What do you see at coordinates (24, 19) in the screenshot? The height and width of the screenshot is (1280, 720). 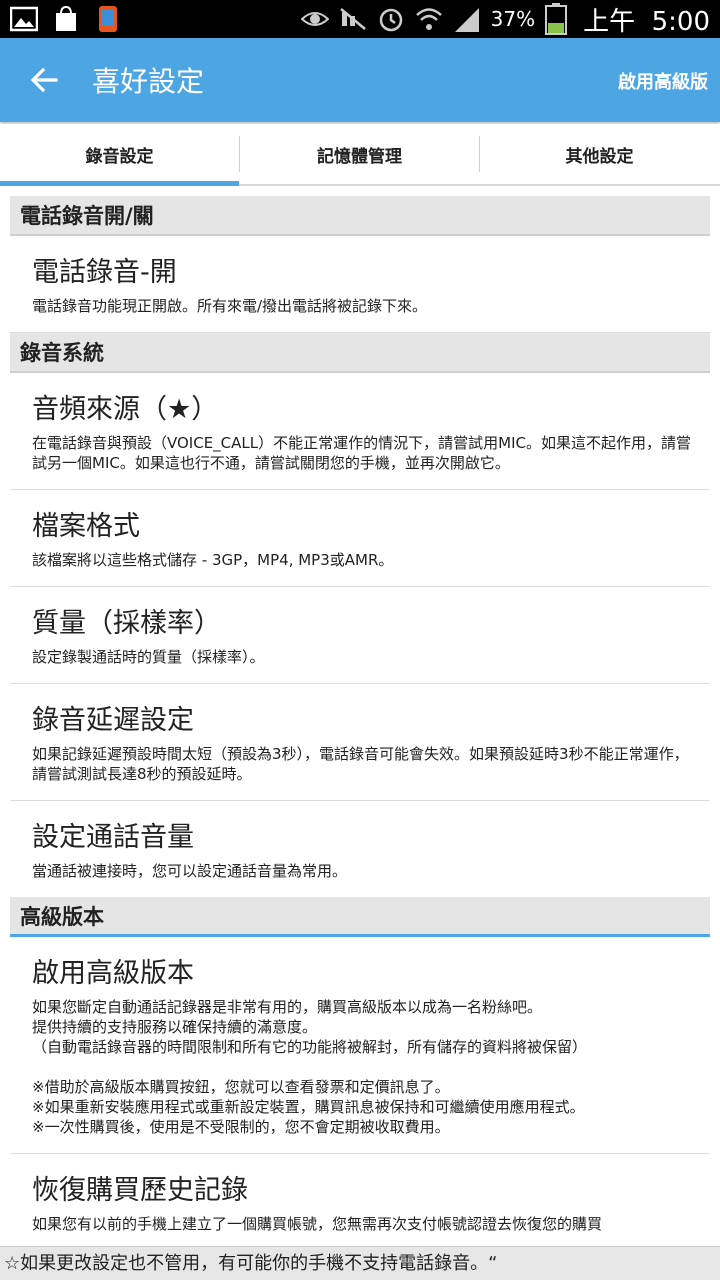 I see `gallery-icon` at bounding box center [24, 19].